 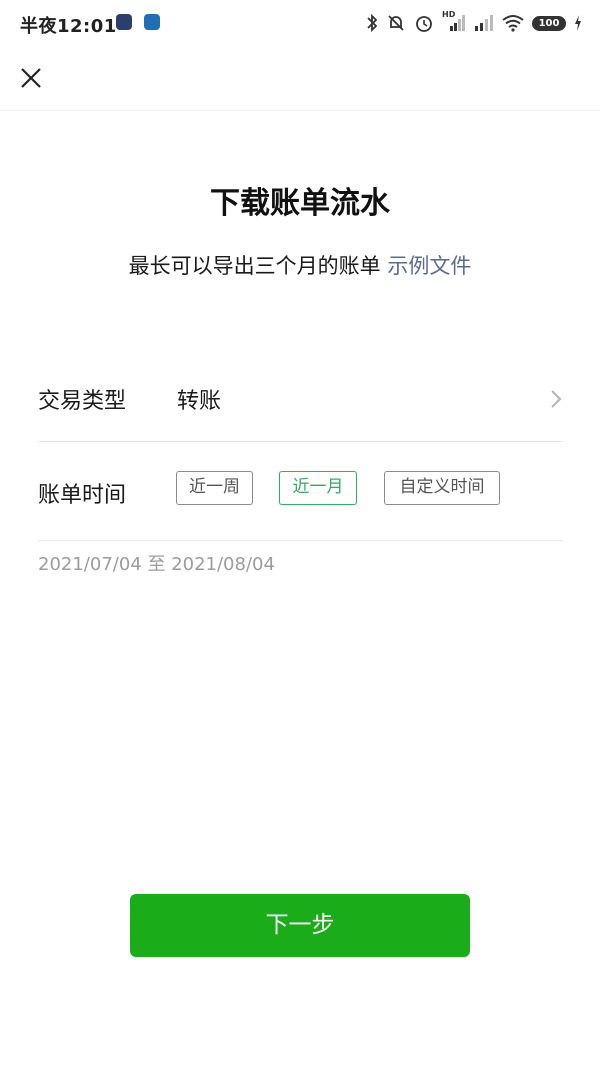 What do you see at coordinates (214, 488) in the screenshot?
I see `time-option-last-week: 近一周` at bounding box center [214, 488].